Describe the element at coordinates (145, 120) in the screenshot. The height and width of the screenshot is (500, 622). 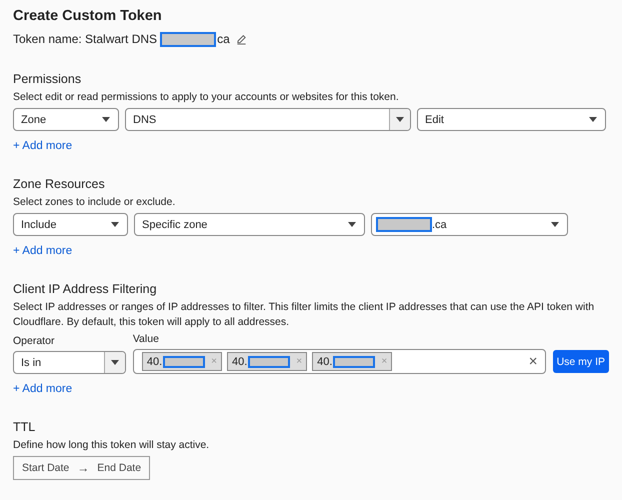
I see `dropdown-value: DNS` at that location.